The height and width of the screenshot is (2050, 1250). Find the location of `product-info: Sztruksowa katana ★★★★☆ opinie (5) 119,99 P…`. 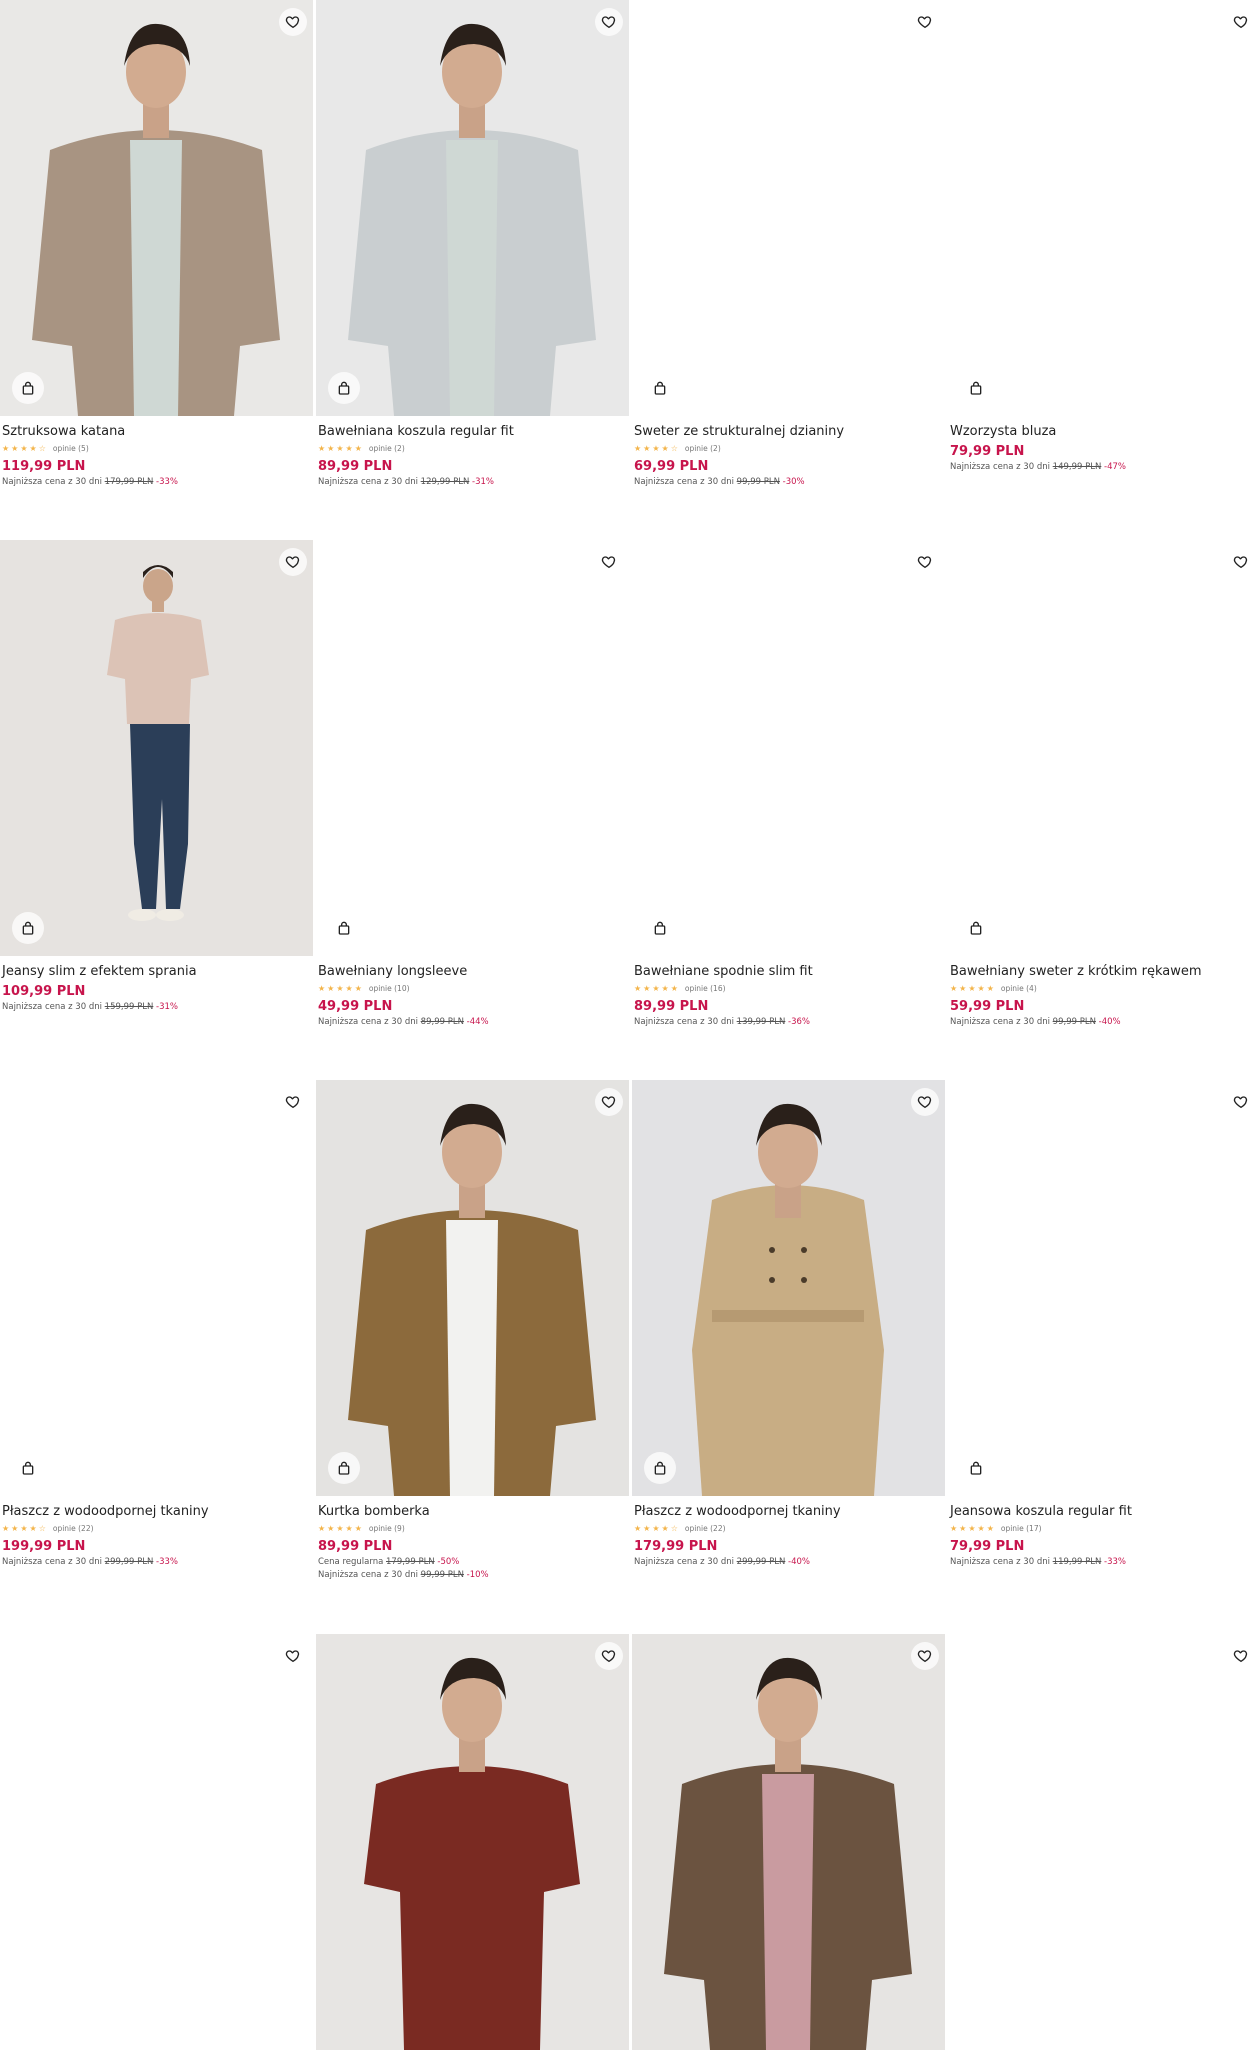

product-info: Sztruksowa katana ★★★★☆ opinie (5) 119,99 P… is located at coordinates (156, 452).